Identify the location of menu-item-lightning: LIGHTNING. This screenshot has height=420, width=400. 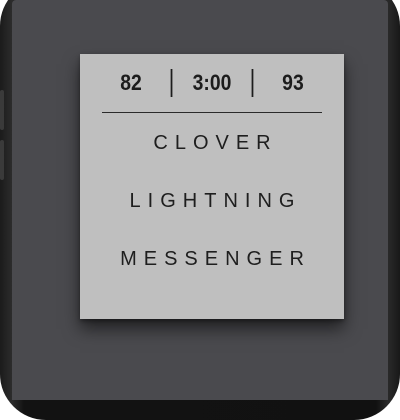
(212, 201).